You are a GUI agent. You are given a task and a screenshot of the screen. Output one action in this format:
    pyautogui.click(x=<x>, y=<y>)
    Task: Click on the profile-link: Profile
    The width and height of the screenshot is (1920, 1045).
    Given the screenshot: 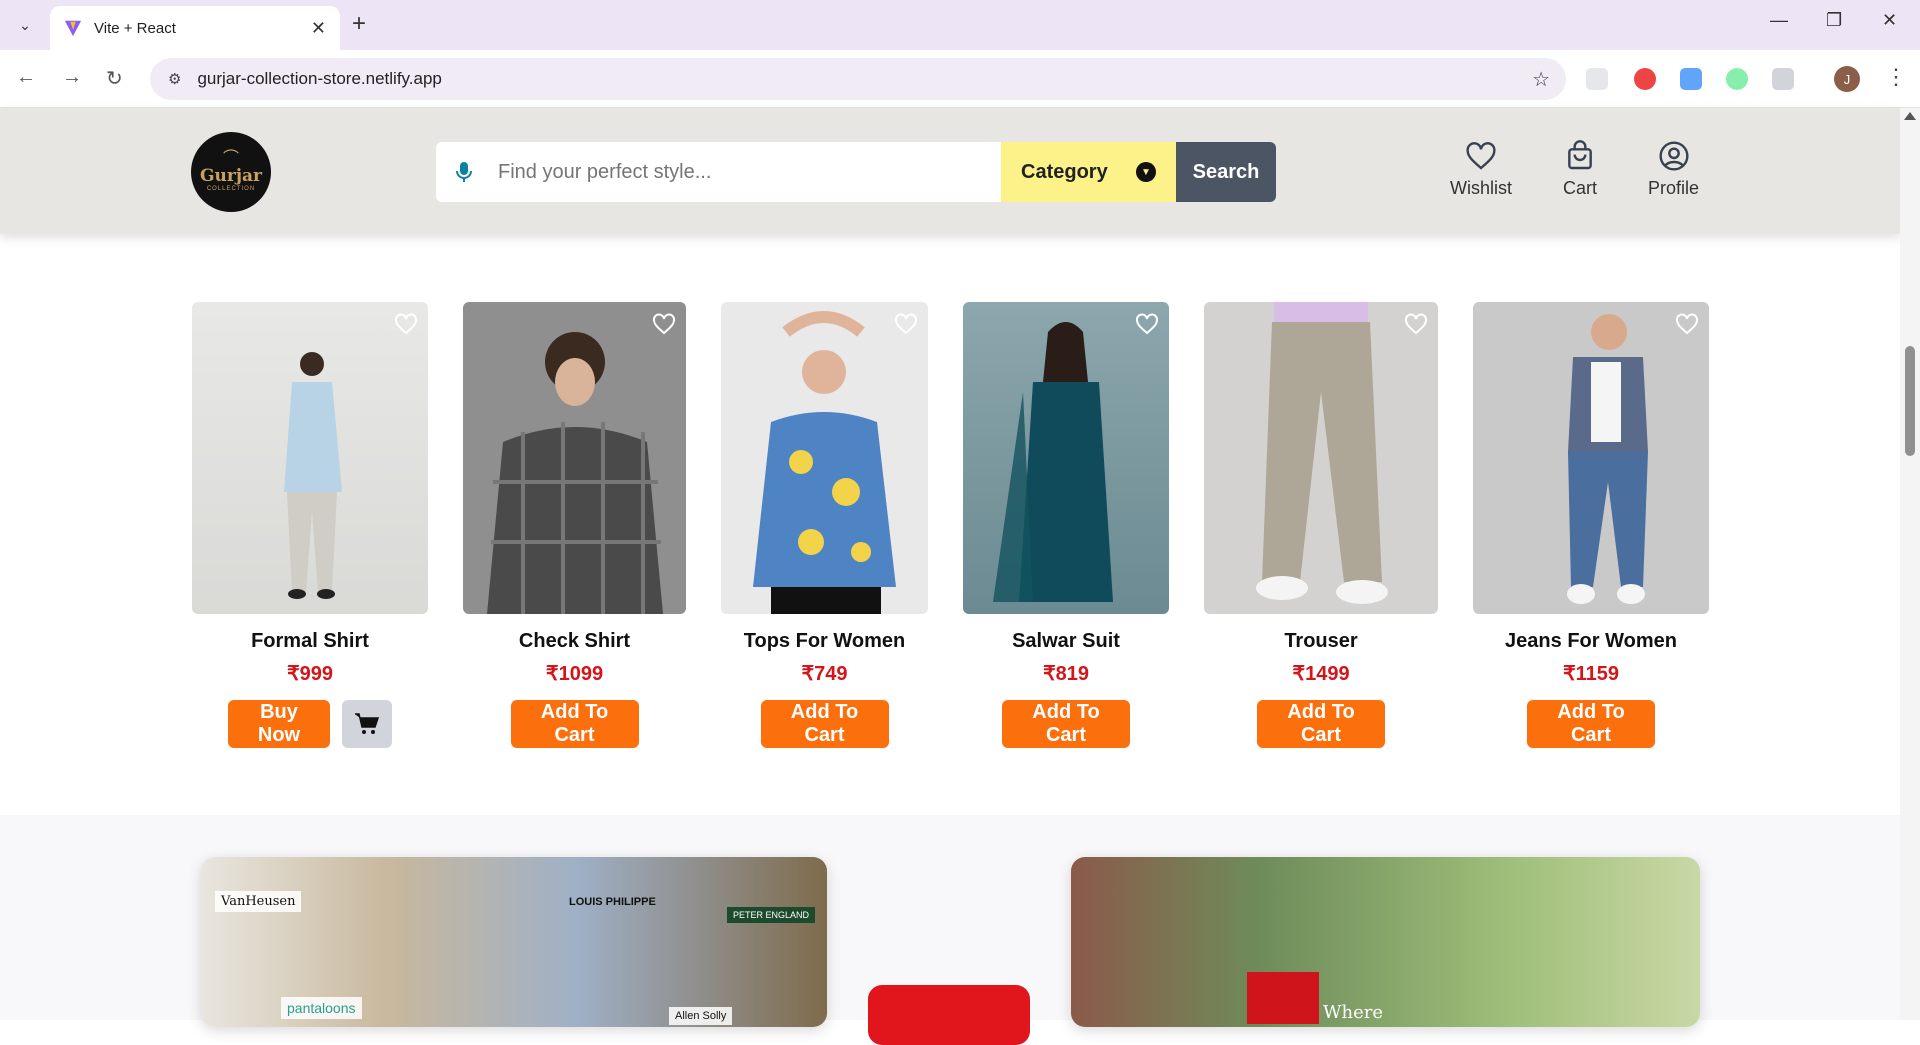 What is the action you would take?
    pyautogui.click(x=1673, y=169)
    